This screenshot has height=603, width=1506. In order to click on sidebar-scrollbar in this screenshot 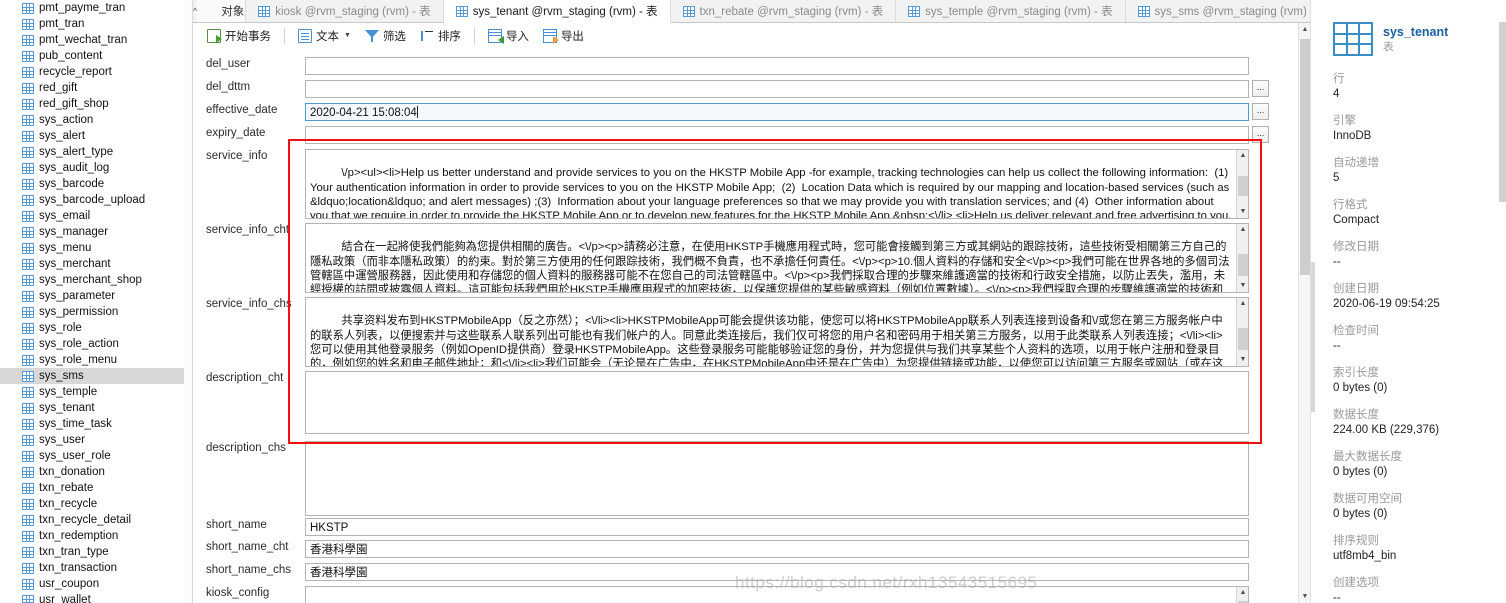, I will do `click(188, 301)`.